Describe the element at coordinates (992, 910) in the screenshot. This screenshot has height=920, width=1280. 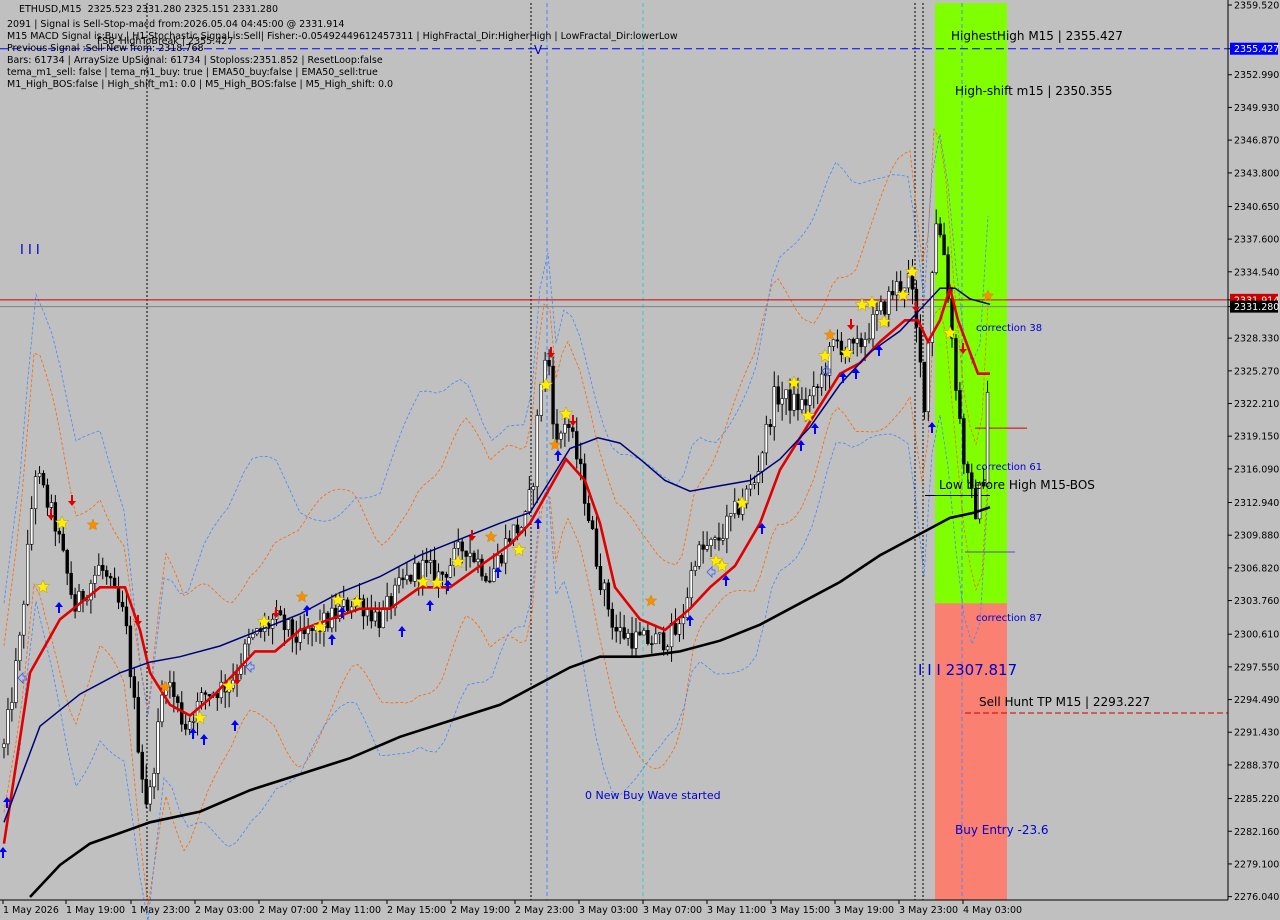
I see `x-tick-label: 4 May 03:00` at that location.